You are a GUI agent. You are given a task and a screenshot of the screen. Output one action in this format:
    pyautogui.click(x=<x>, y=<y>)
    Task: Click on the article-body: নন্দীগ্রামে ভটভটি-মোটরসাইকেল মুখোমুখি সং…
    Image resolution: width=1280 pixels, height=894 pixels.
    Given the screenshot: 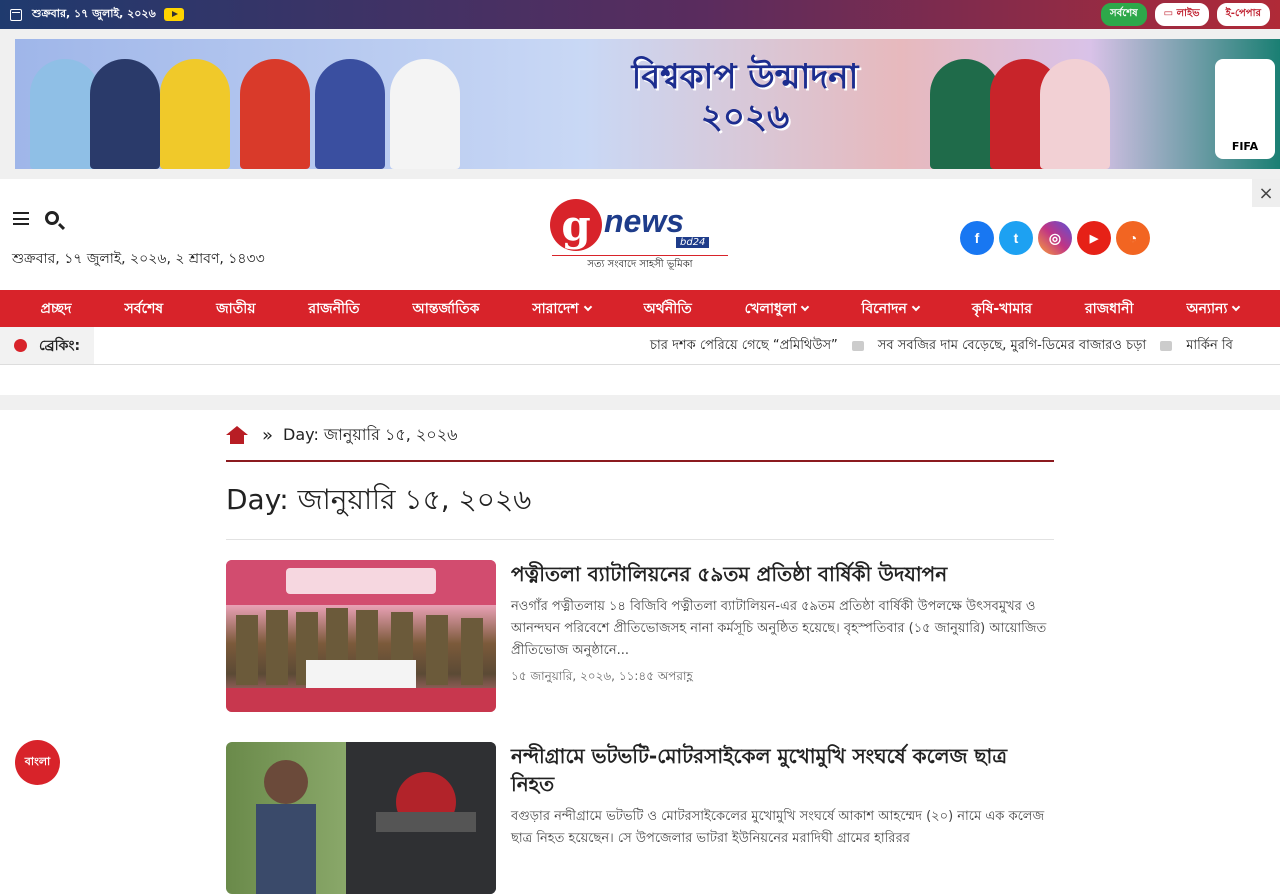 What is the action you would take?
    pyautogui.click(x=782, y=818)
    